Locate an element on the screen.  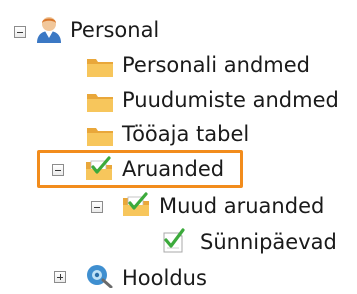
tree-item-aruanded: Aruanded is located at coordinates (173, 169).